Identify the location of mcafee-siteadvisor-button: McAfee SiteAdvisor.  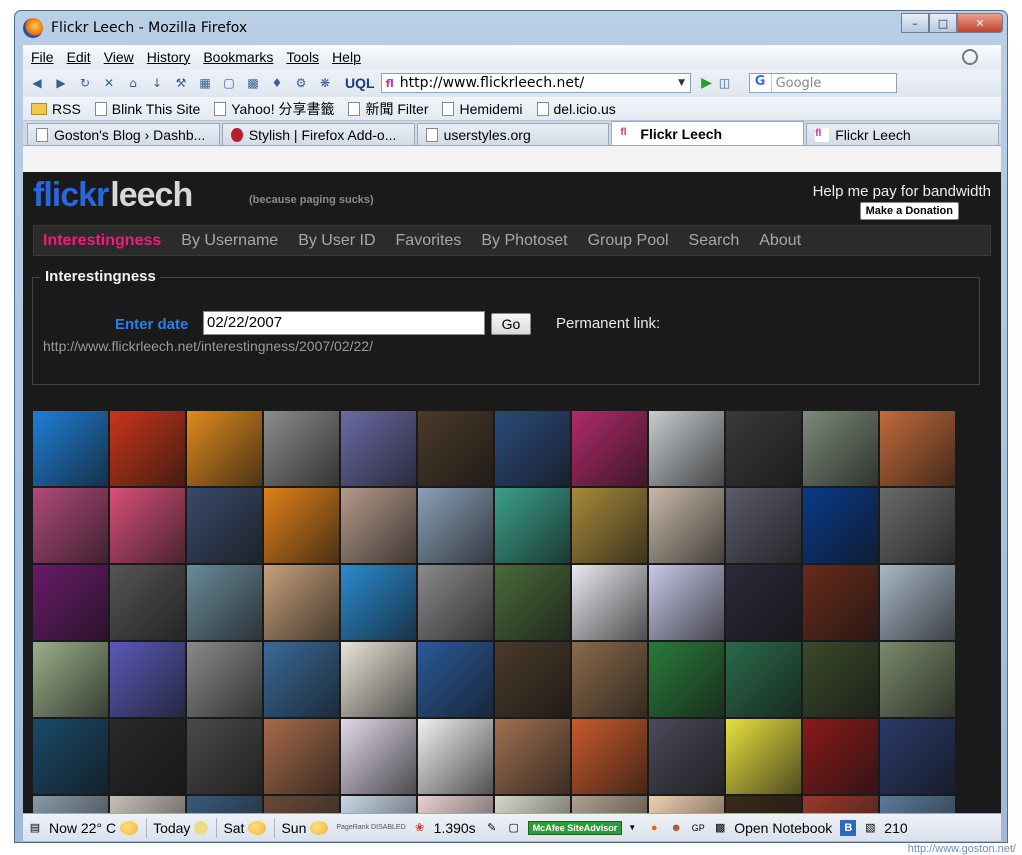
(575, 827).